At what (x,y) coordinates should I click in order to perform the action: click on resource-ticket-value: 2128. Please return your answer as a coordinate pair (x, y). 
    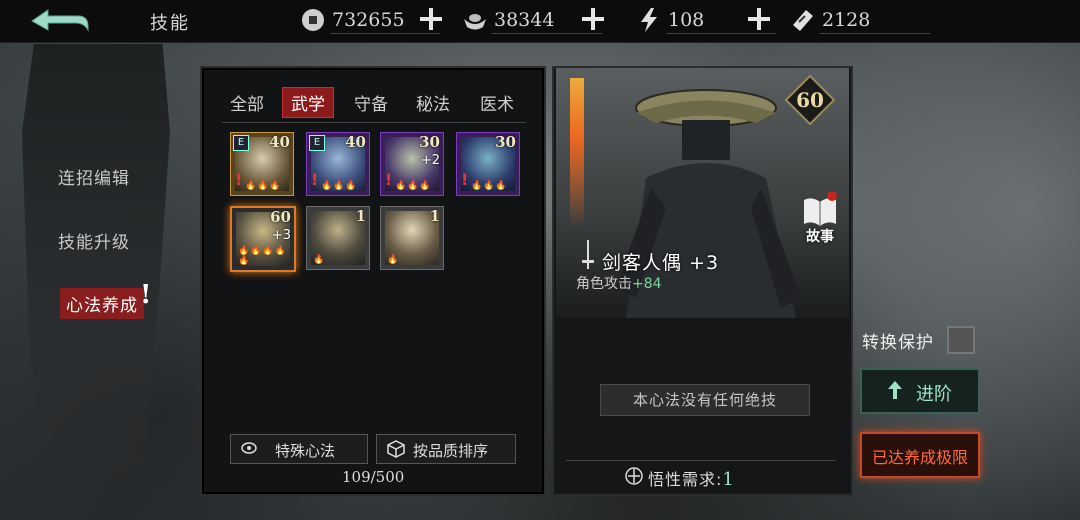
    Looking at the image, I should click on (846, 20).